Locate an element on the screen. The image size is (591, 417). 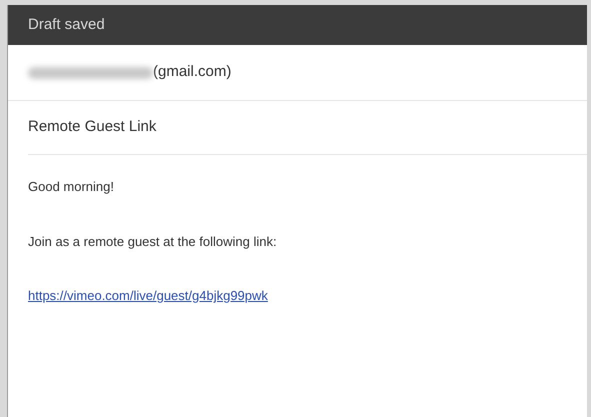
header-title: Draft saved is located at coordinates (66, 24).